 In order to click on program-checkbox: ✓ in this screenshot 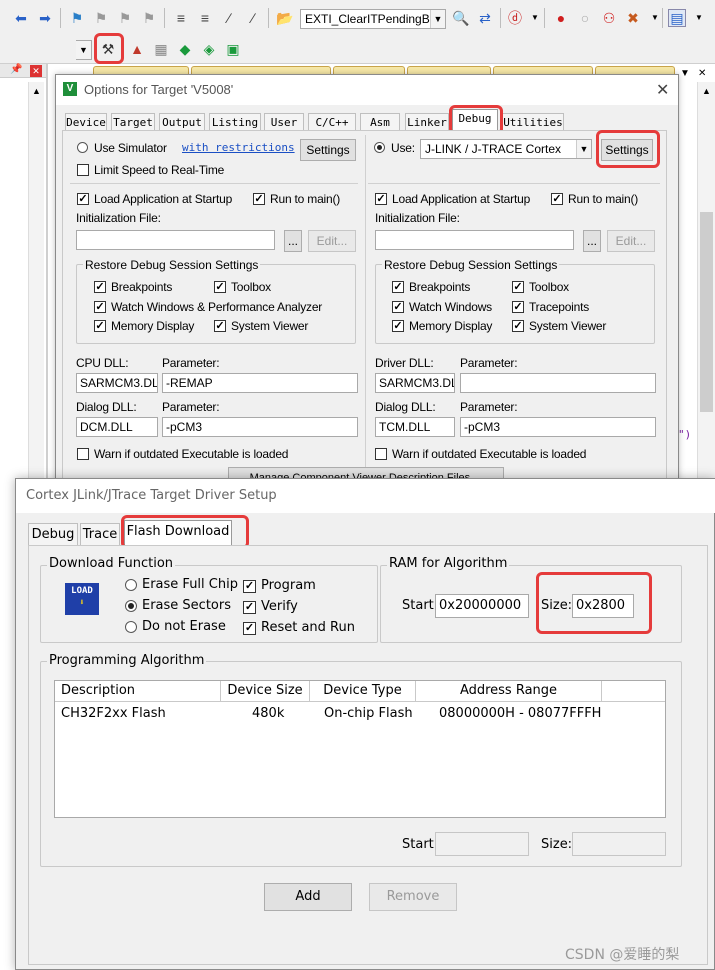, I will do `click(249, 586)`.